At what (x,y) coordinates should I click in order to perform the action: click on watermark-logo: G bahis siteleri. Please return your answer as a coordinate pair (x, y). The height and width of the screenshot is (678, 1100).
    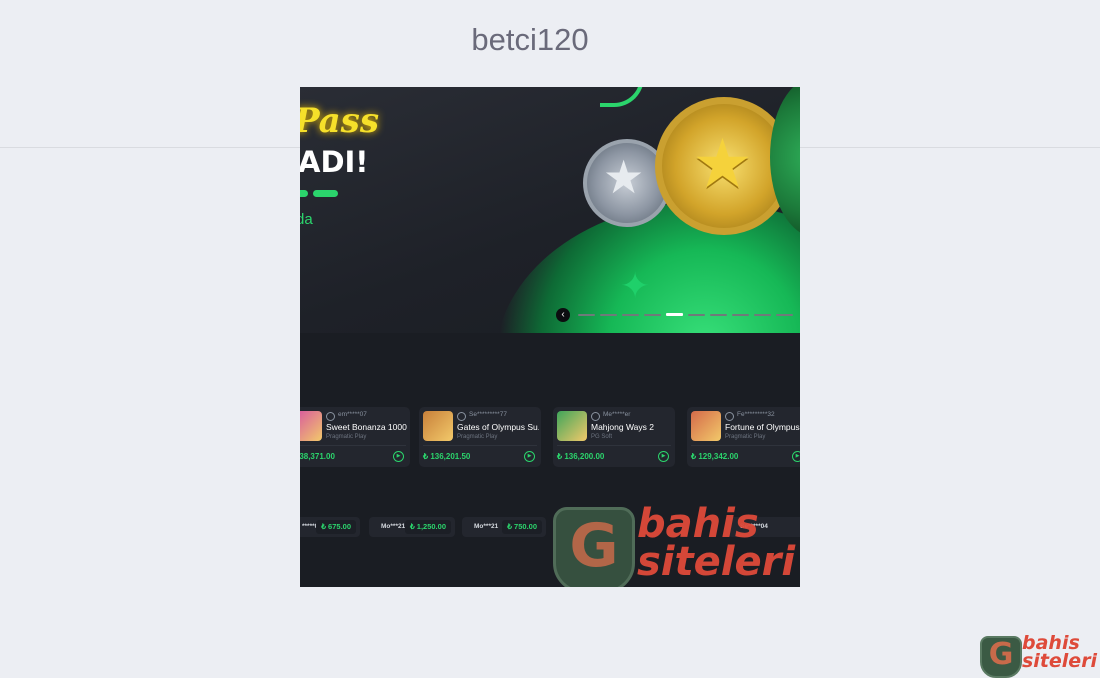
    Looking at the image, I should click on (676, 544).